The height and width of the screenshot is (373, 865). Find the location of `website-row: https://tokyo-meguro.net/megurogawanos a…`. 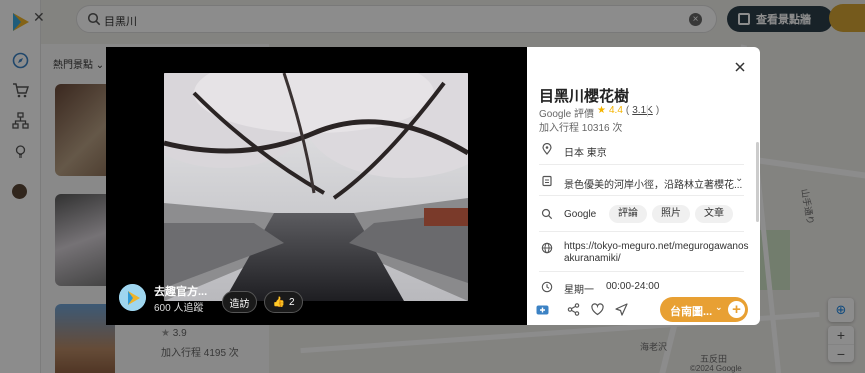

website-row: https://tokyo-meguro.net/megurogawanos a… is located at coordinates (644, 251).